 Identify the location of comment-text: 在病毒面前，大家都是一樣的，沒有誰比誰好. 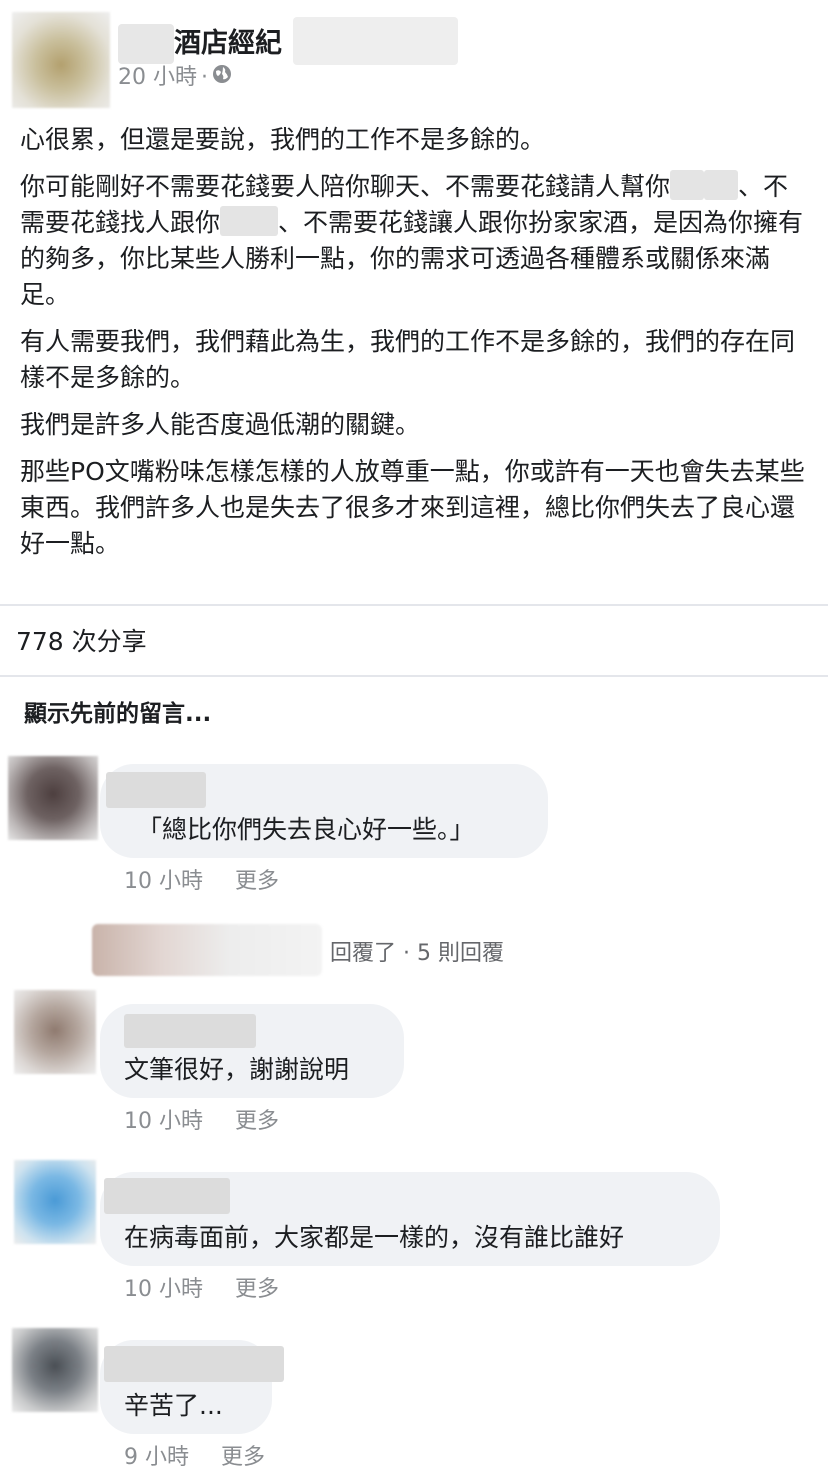
(374, 1237).